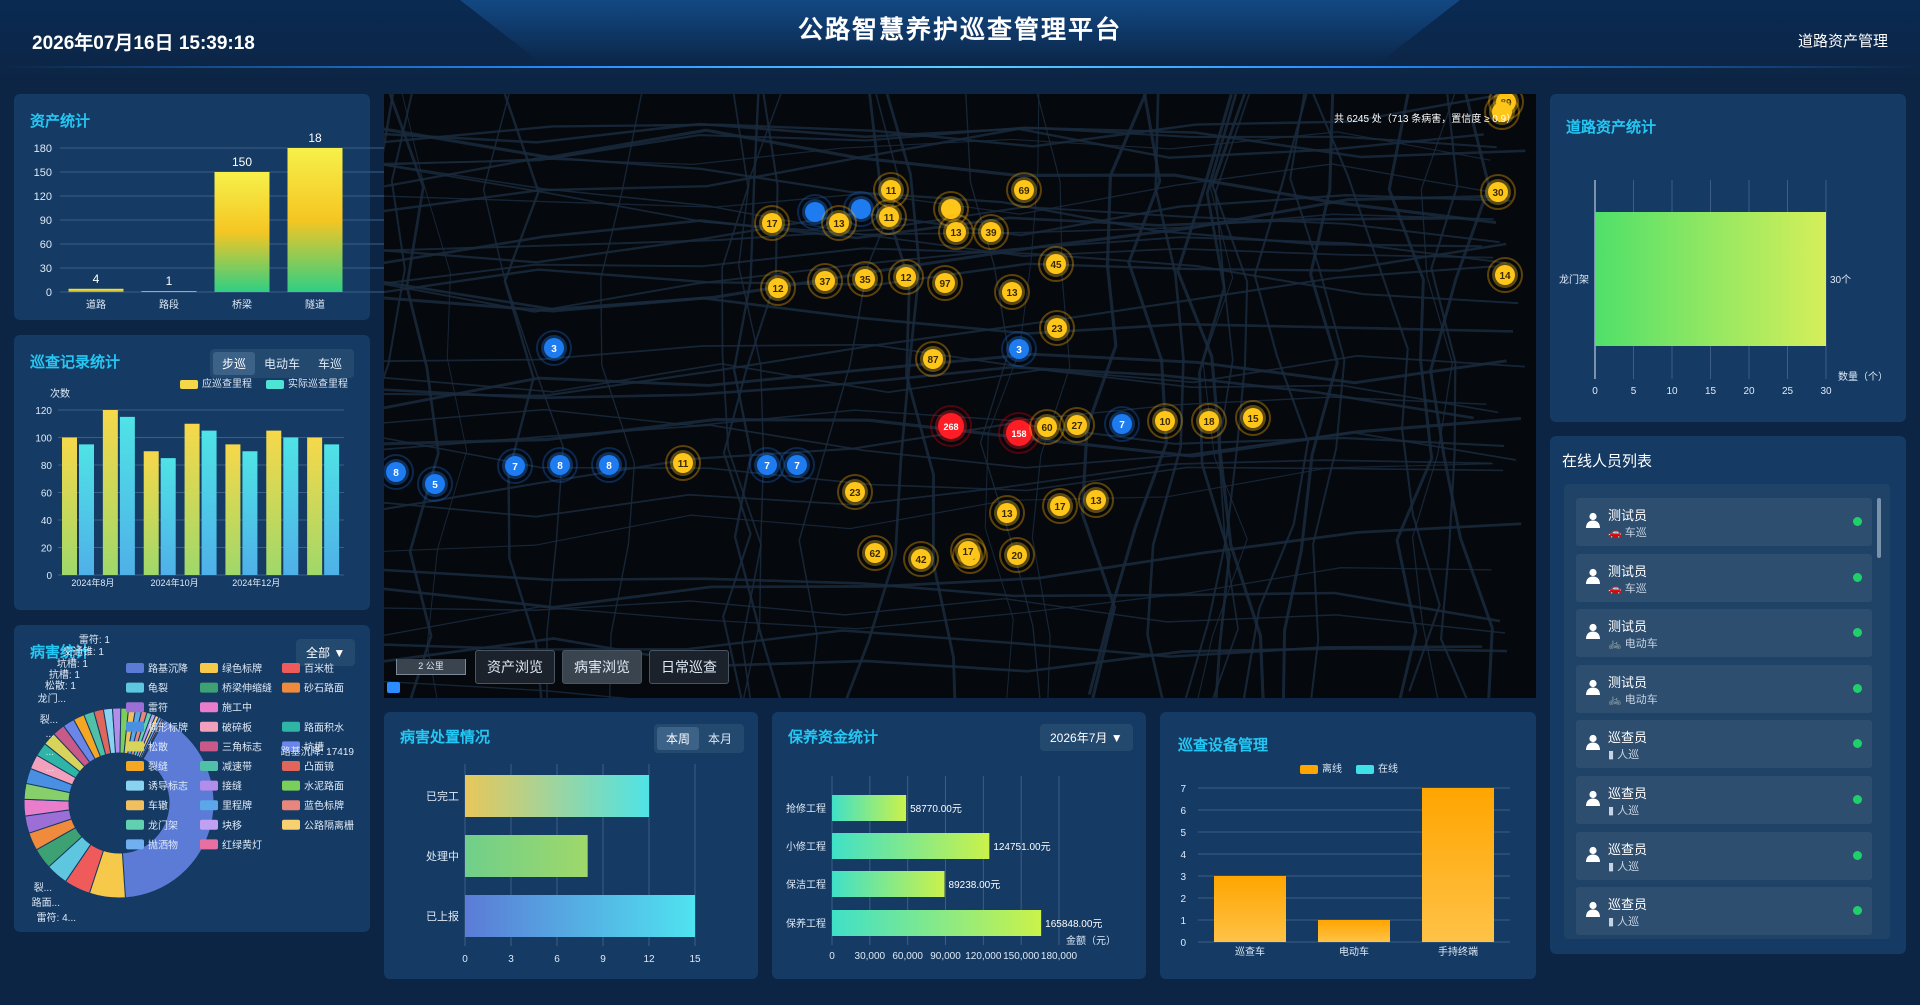 The height and width of the screenshot is (1005, 1920). Describe the element at coordinates (1253, 419) in the screenshot. I see `marker-count: 15` at that location.